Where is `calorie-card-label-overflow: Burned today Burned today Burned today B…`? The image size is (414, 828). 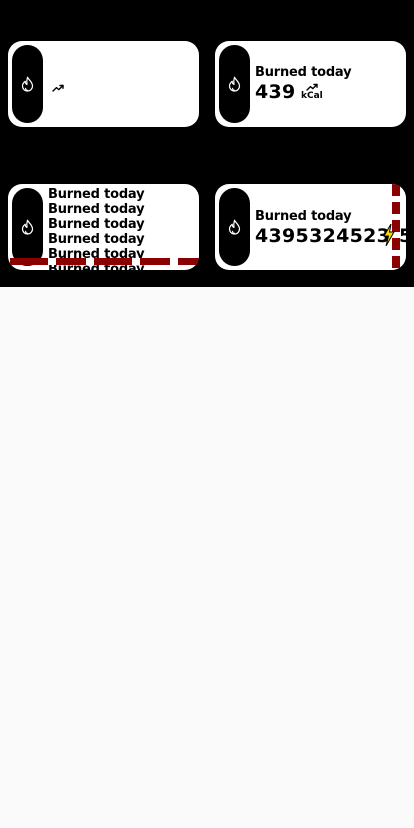
calorie-card-label-overflow: Burned today Burned today Burned today B… is located at coordinates (103, 227).